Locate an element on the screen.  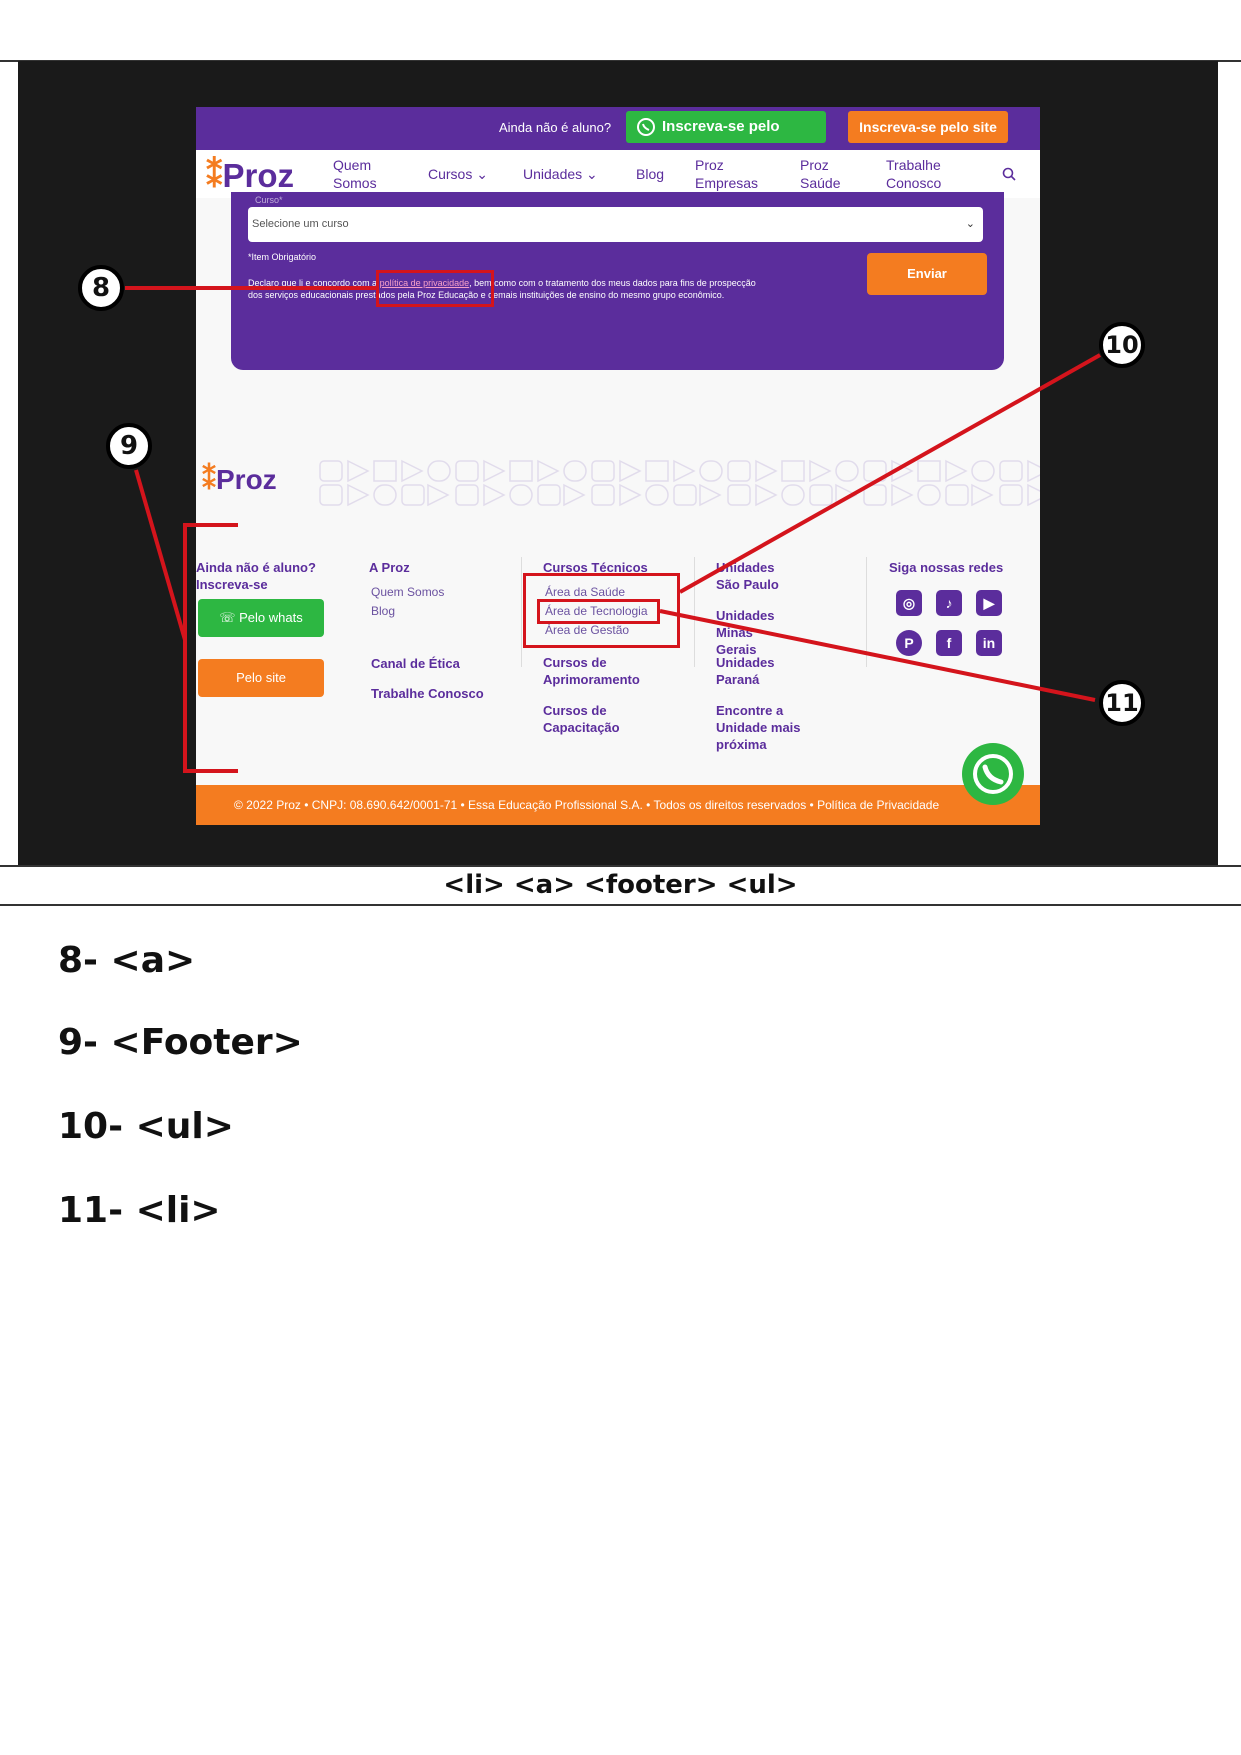
footer-unidade-proxima: Encontre a Unidade mais próxima is located at coordinates (761, 727).